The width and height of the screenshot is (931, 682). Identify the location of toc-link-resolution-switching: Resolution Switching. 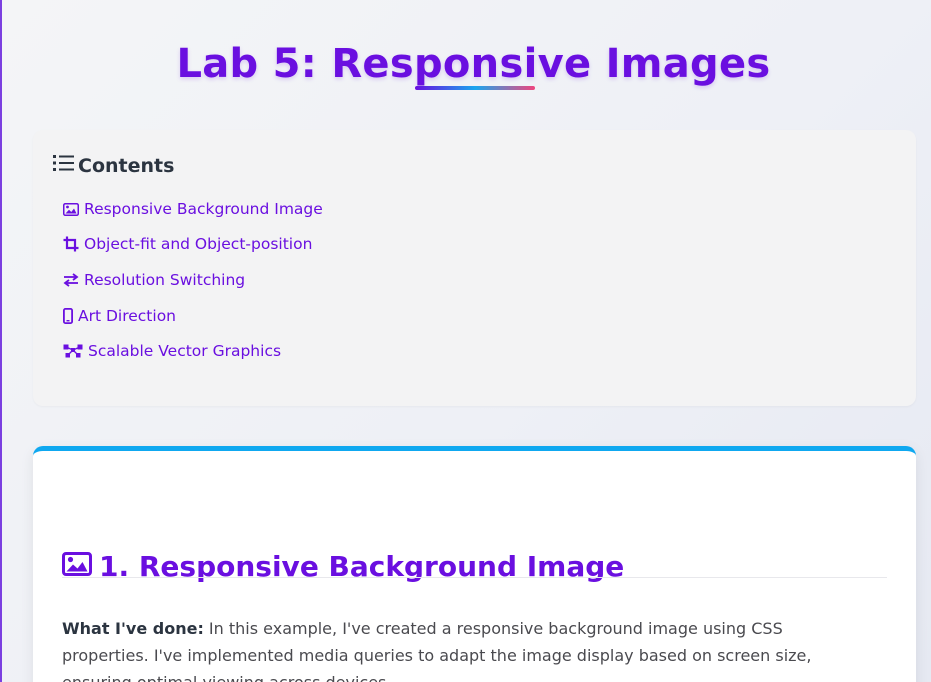
(154, 280).